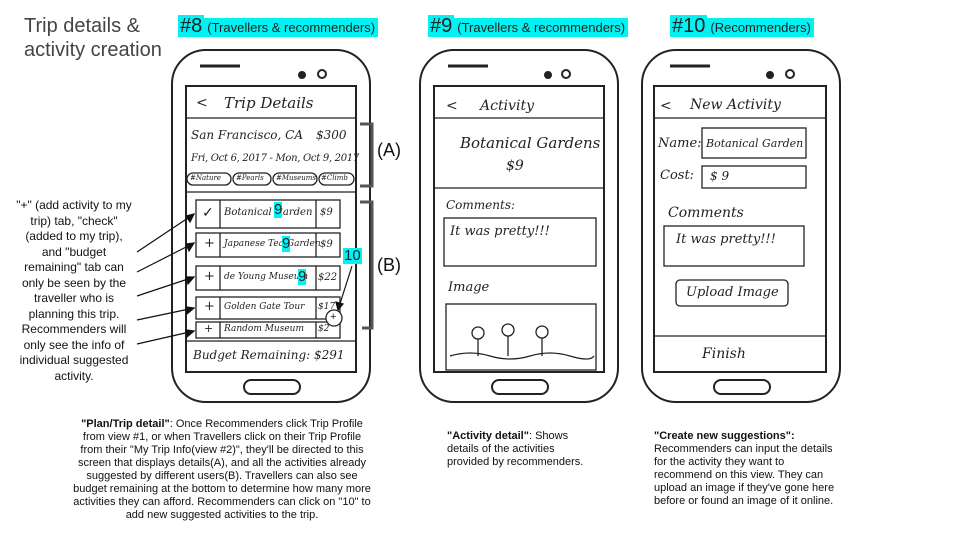 Image resolution: width=960 pixels, height=540 pixels. What do you see at coordinates (706, 213) in the screenshot?
I see `comments-label: Comments` at bounding box center [706, 213].